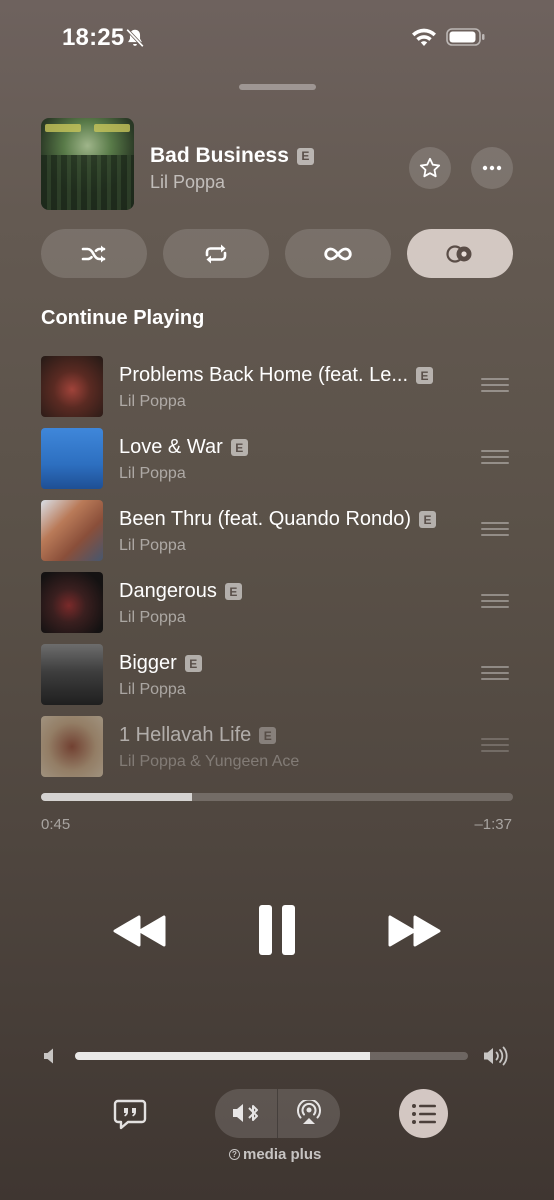  I want to click on output-device-label: ? media plus, so click(275, 1154).